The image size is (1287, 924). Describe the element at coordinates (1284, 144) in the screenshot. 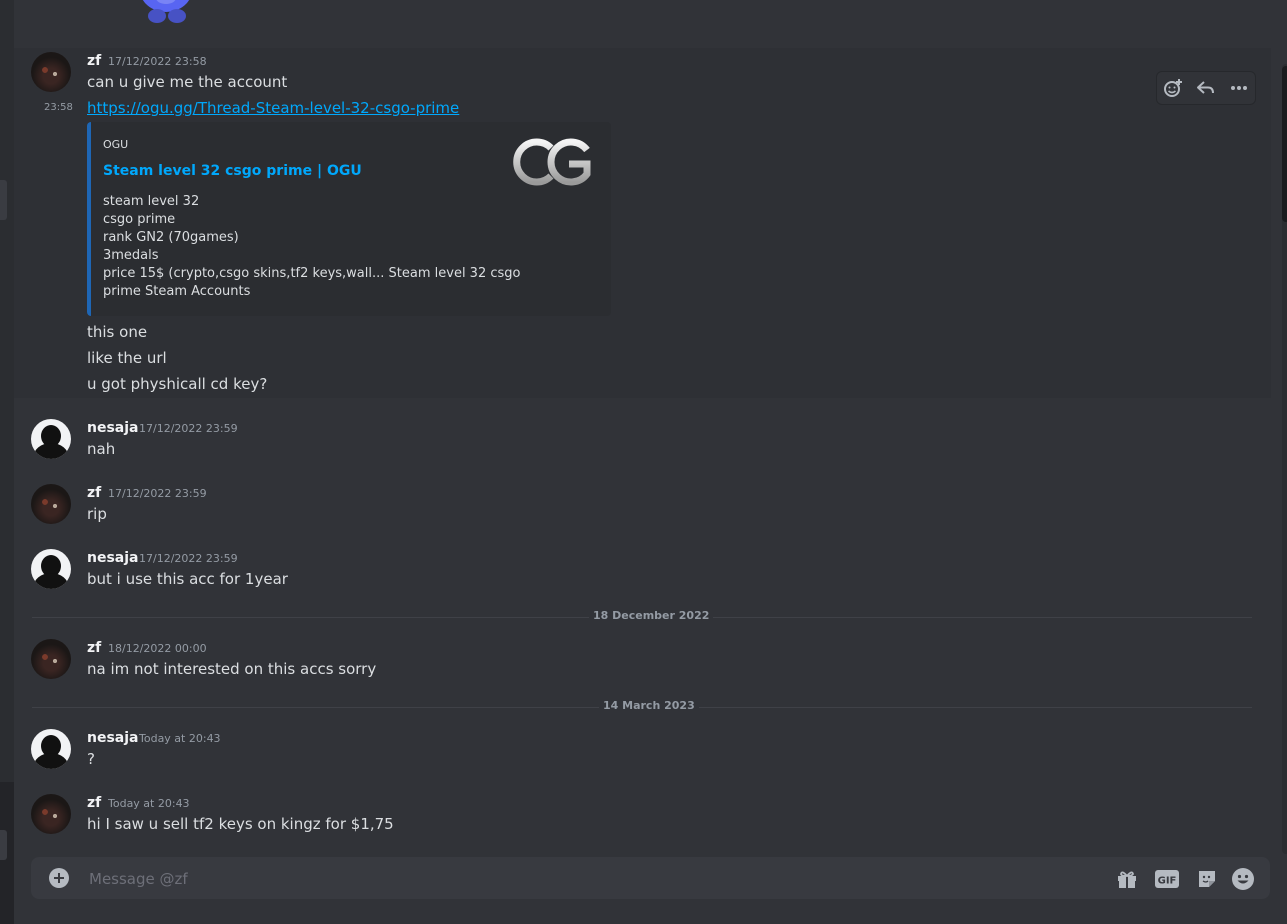

I see `scrollbar-thumb` at that location.